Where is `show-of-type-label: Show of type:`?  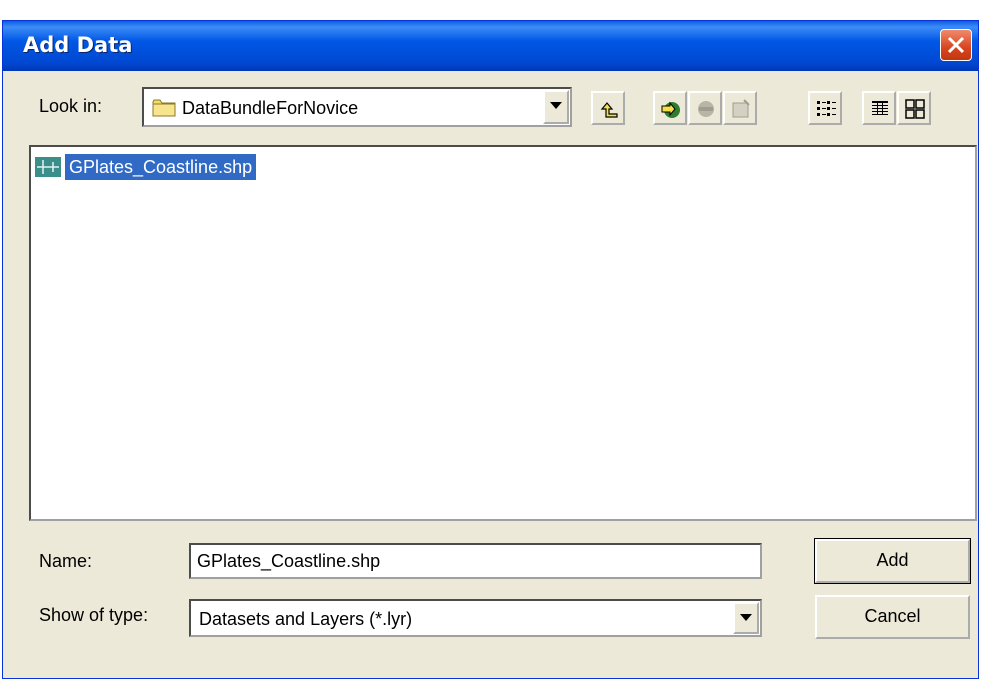
show-of-type-label: Show of type: is located at coordinates (94, 615).